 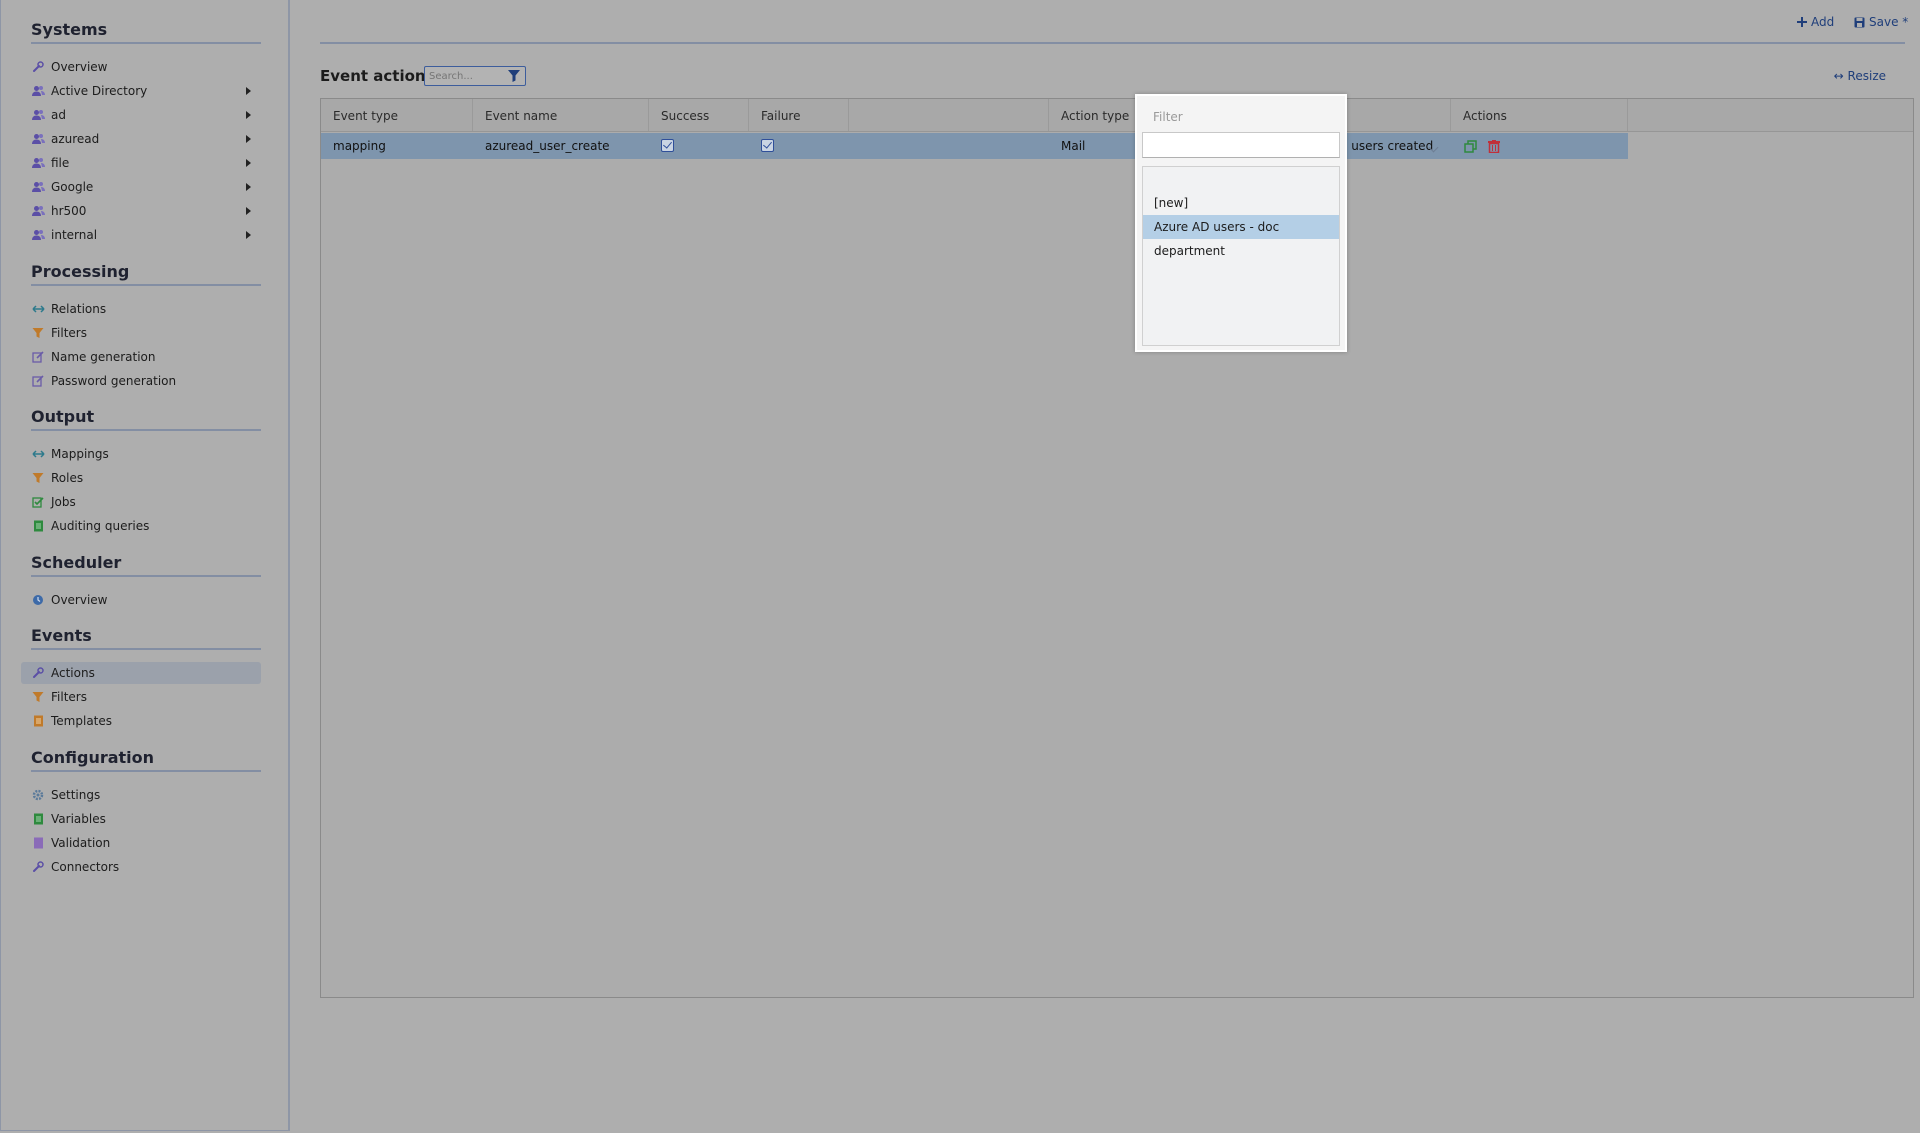 What do you see at coordinates (1470, 146) in the screenshot?
I see `copy-icon` at bounding box center [1470, 146].